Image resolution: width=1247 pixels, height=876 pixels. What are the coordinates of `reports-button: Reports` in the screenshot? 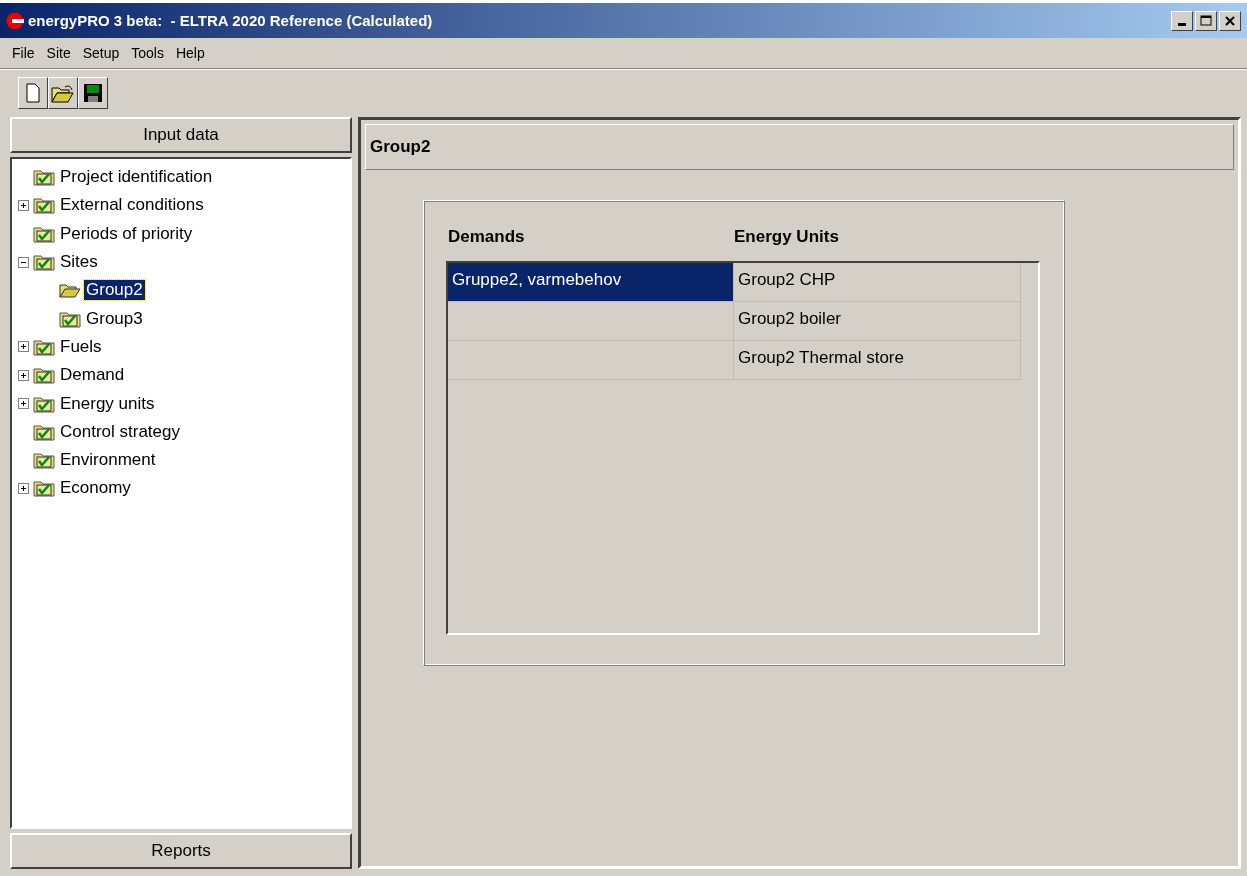 It's located at (181, 851).